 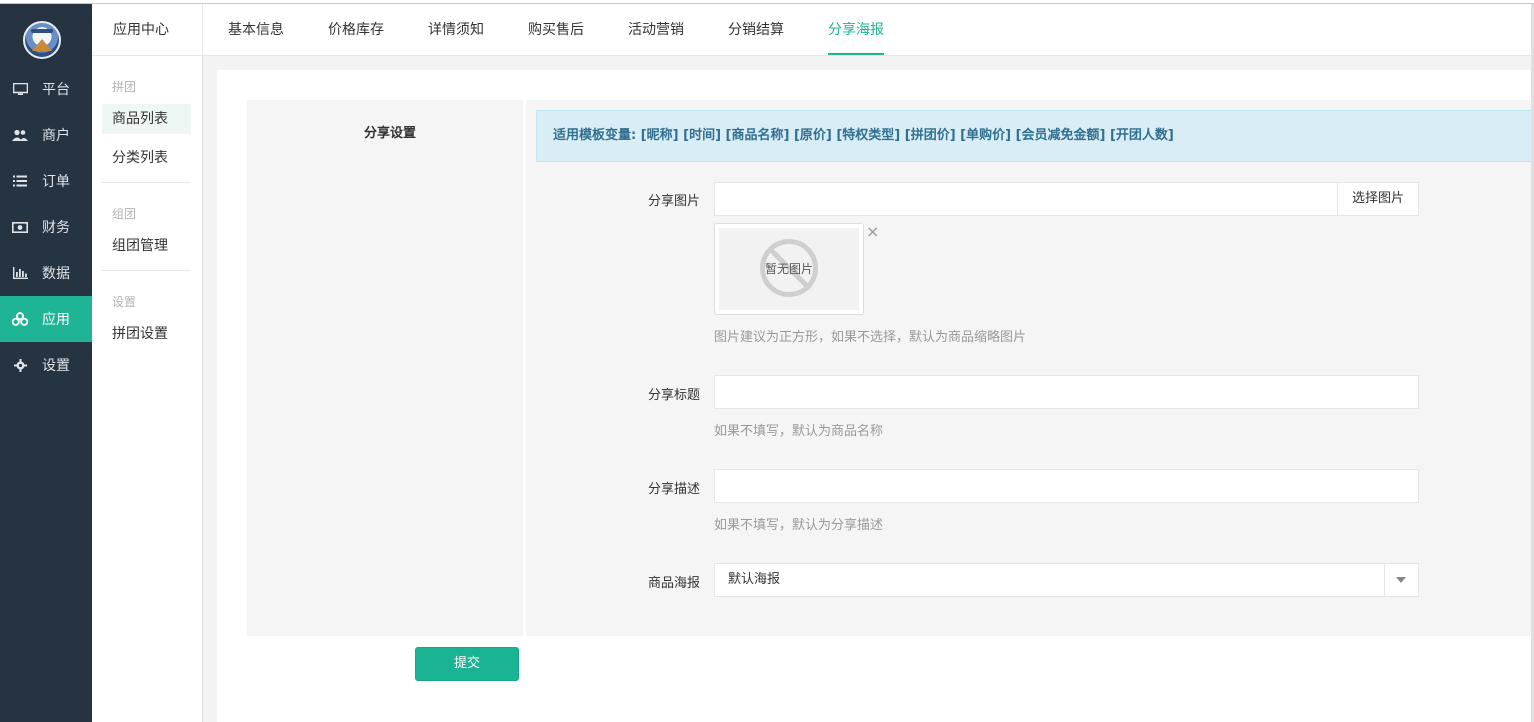 What do you see at coordinates (385, 368) in the screenshot?
I see `section-label-column: 分享设置` at bounding box center [385, 368].